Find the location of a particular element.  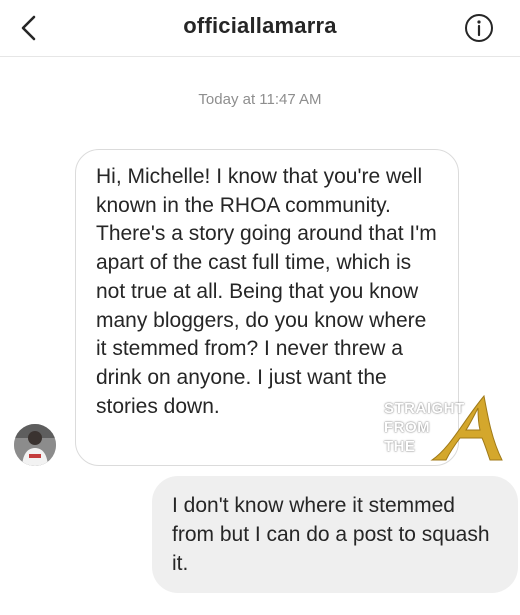

straight-from-the-a-watermark: STRAIGHT FROM THE is located at coordinates (450, 426).